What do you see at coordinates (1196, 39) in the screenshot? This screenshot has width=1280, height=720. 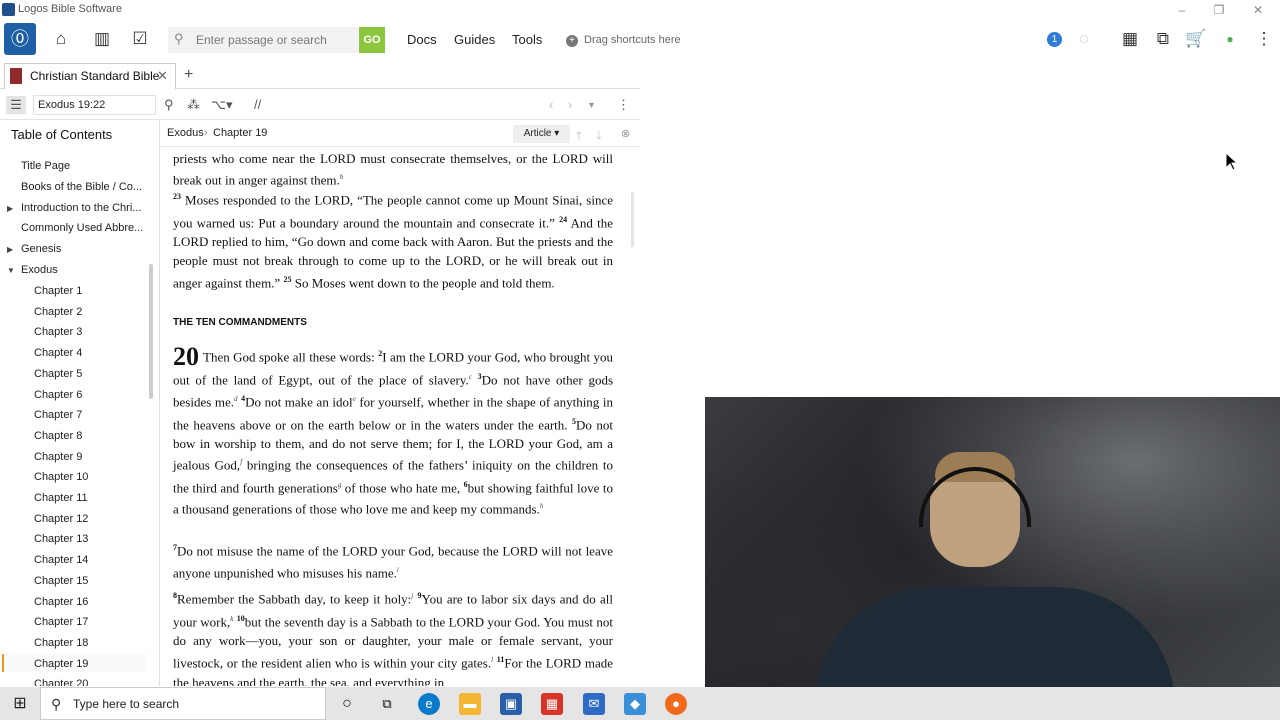 I see `cart-icon: 🛒` at bounding box center [1196, 39].